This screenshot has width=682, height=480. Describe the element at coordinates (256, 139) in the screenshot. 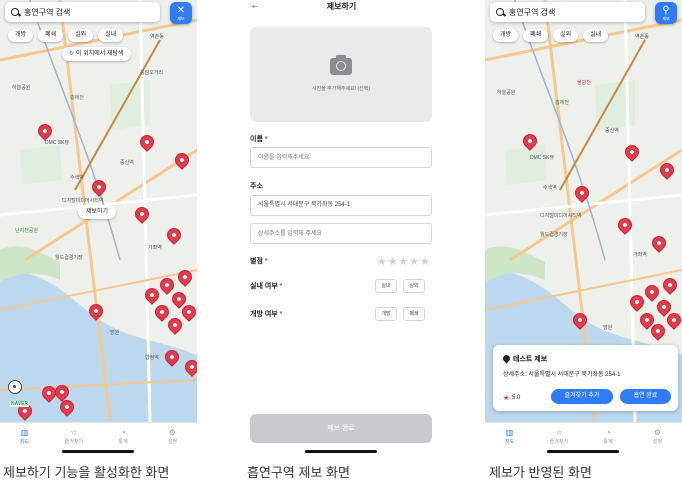

I see `name-label-text: 이름` at that location.